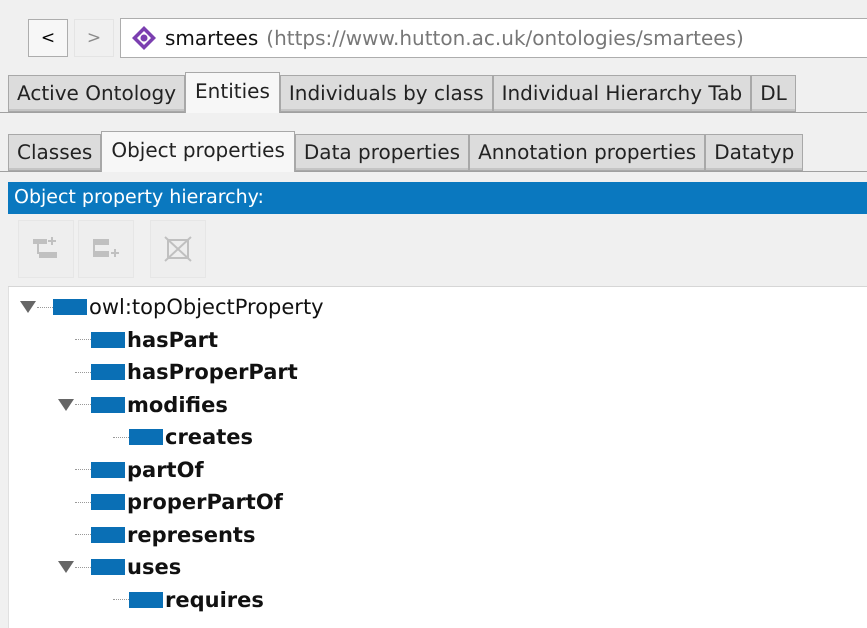 Image resolution: width=867 pixels, height=628 pixels. I want to click on property-label: modifies, so click(177, 404).